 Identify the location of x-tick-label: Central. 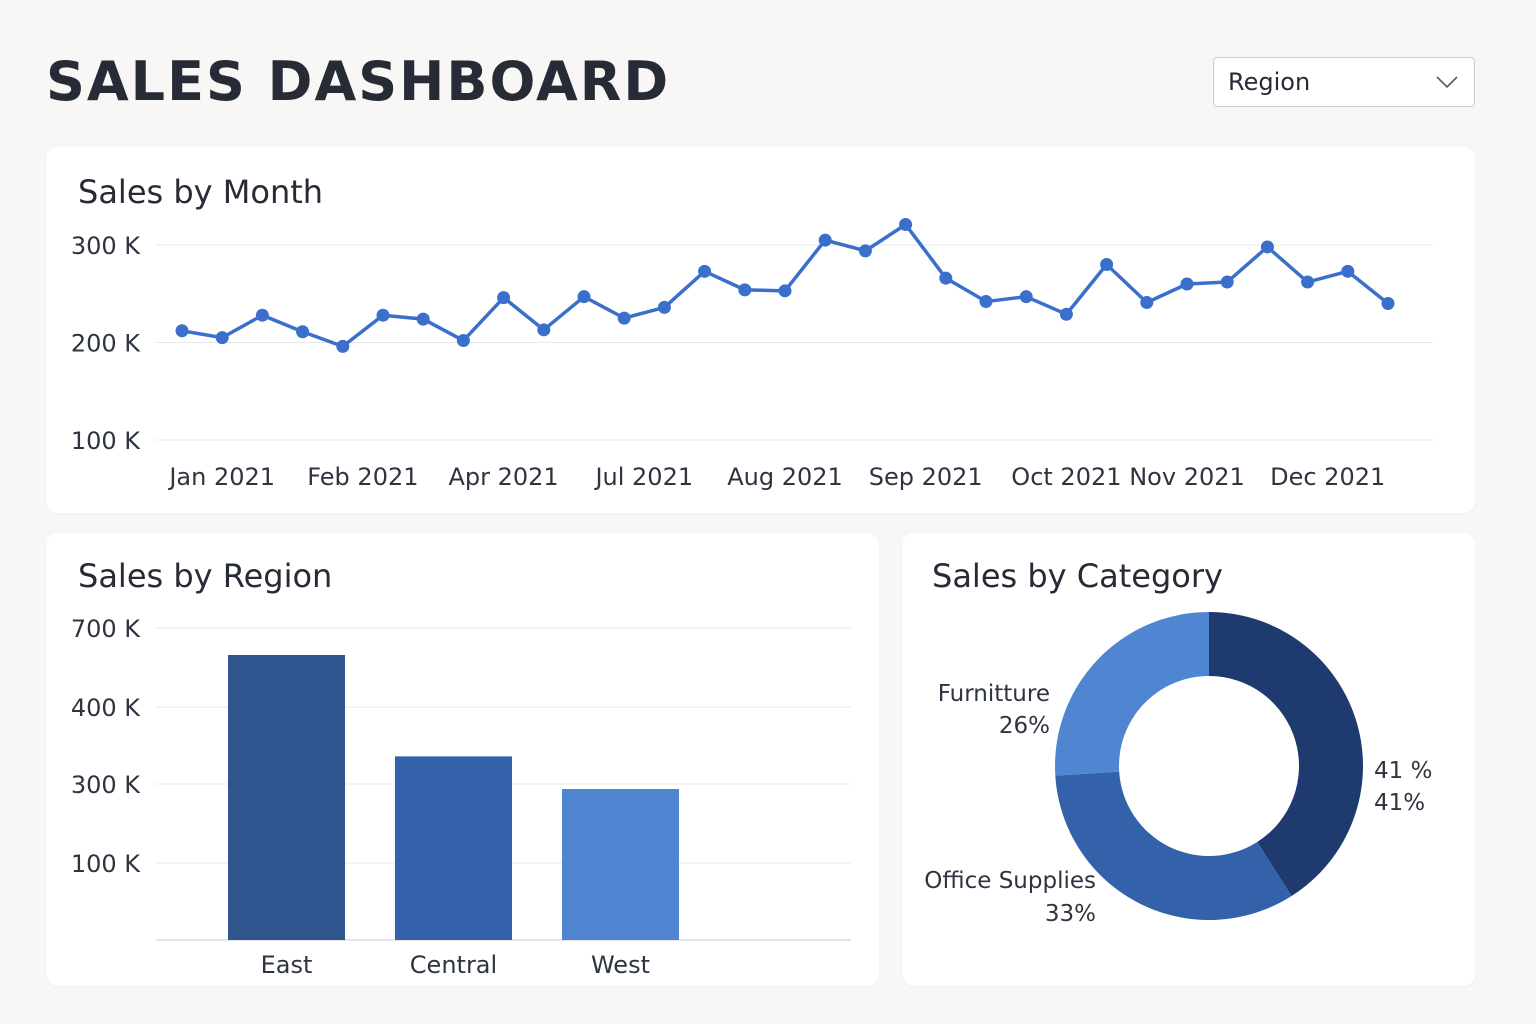
(453, 965).